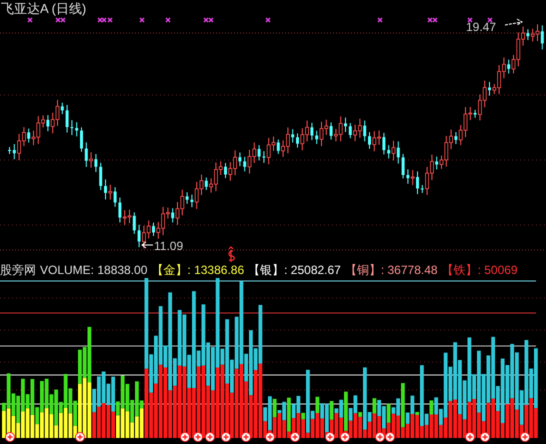 This screenshot has height=444, width=546. What do you see at coordinates (409, 270) in the screenshot?
I see `legend-value: : 36778.48` at bounding box center [409, 270].